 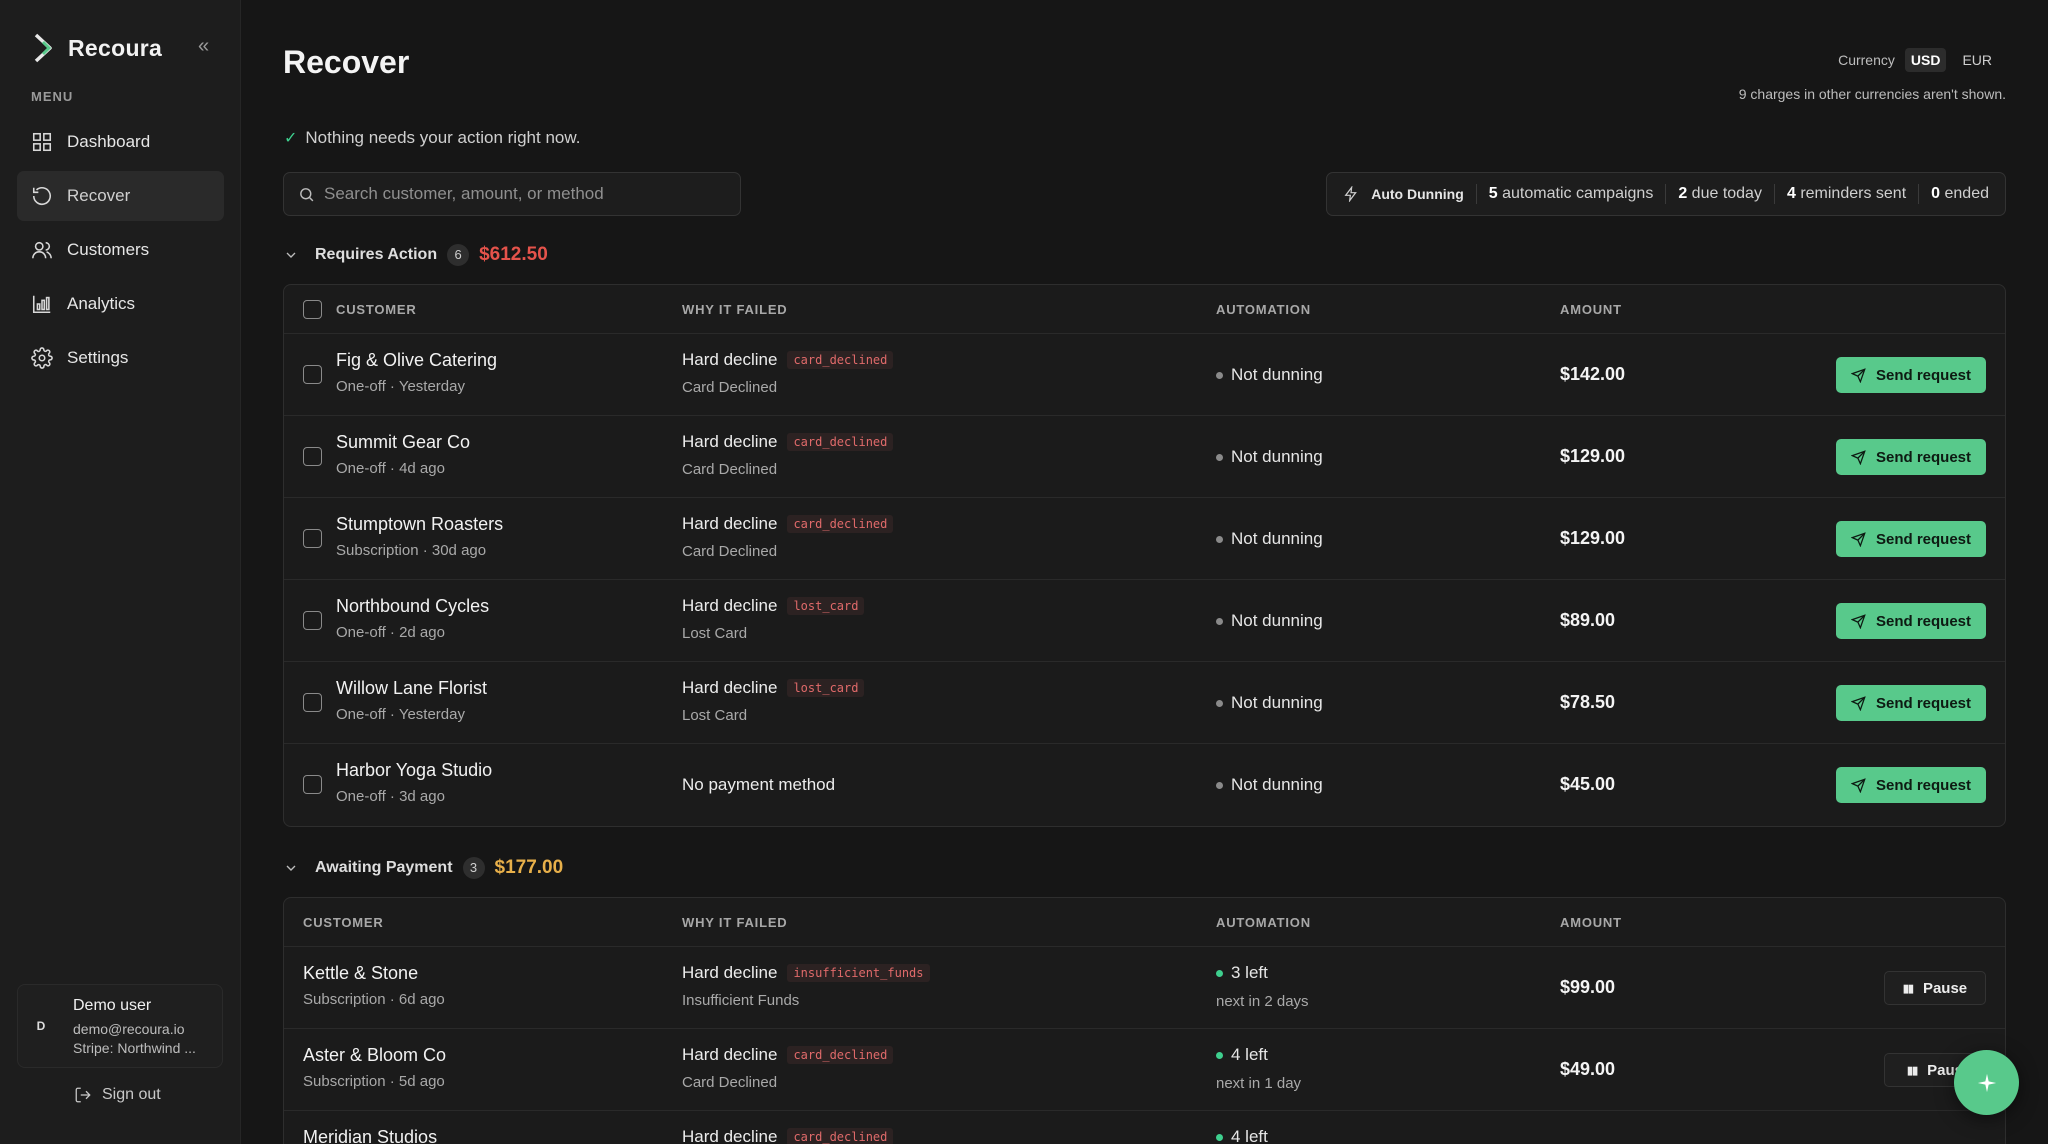 I want to click on sidebar-item-customers: Customers, so click(x=120, y=250).